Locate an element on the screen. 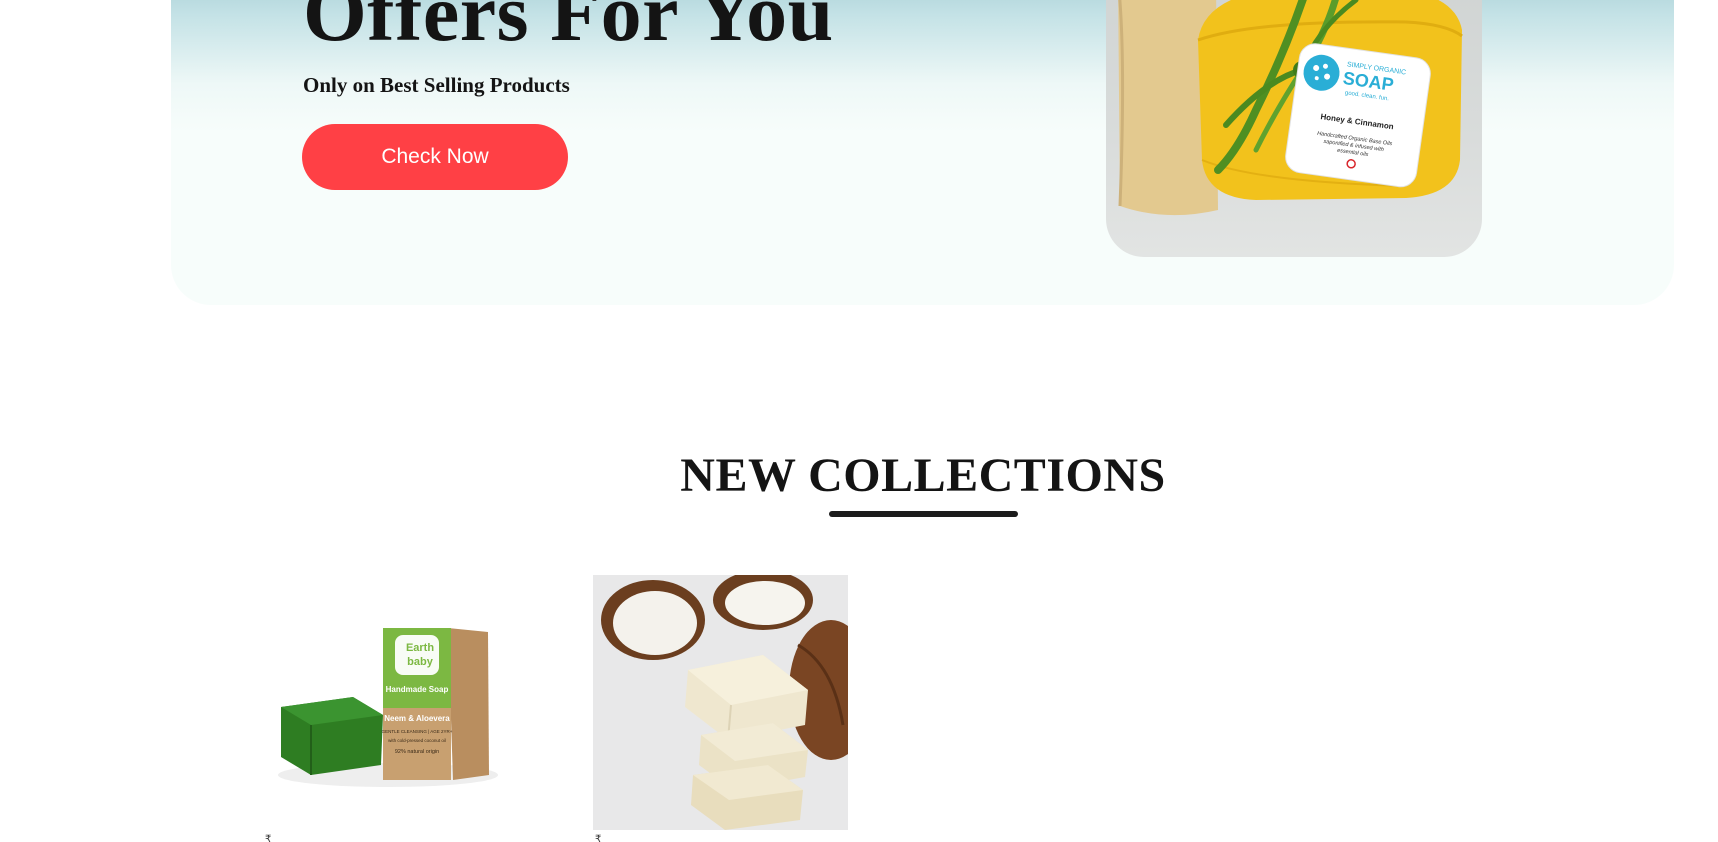 The image size is (1718, 842). coconut-soap-image is located at coordinates (720, 702).